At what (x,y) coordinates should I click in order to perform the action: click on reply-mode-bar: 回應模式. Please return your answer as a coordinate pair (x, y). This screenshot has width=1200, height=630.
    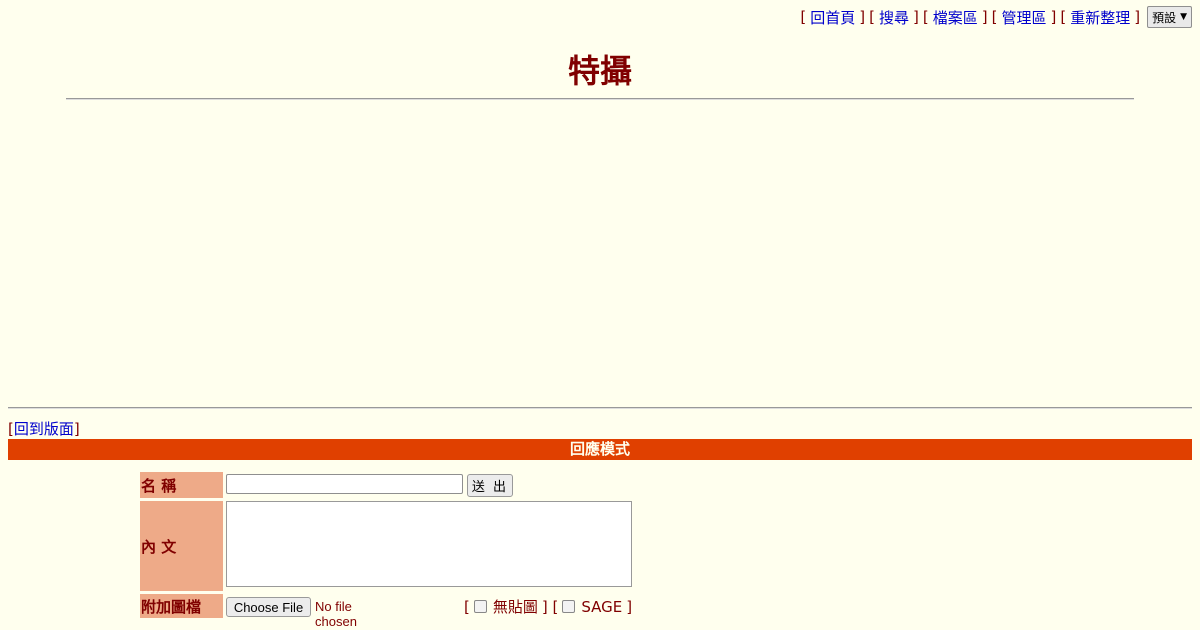
    Looking at the image, I should click on (600, 449).